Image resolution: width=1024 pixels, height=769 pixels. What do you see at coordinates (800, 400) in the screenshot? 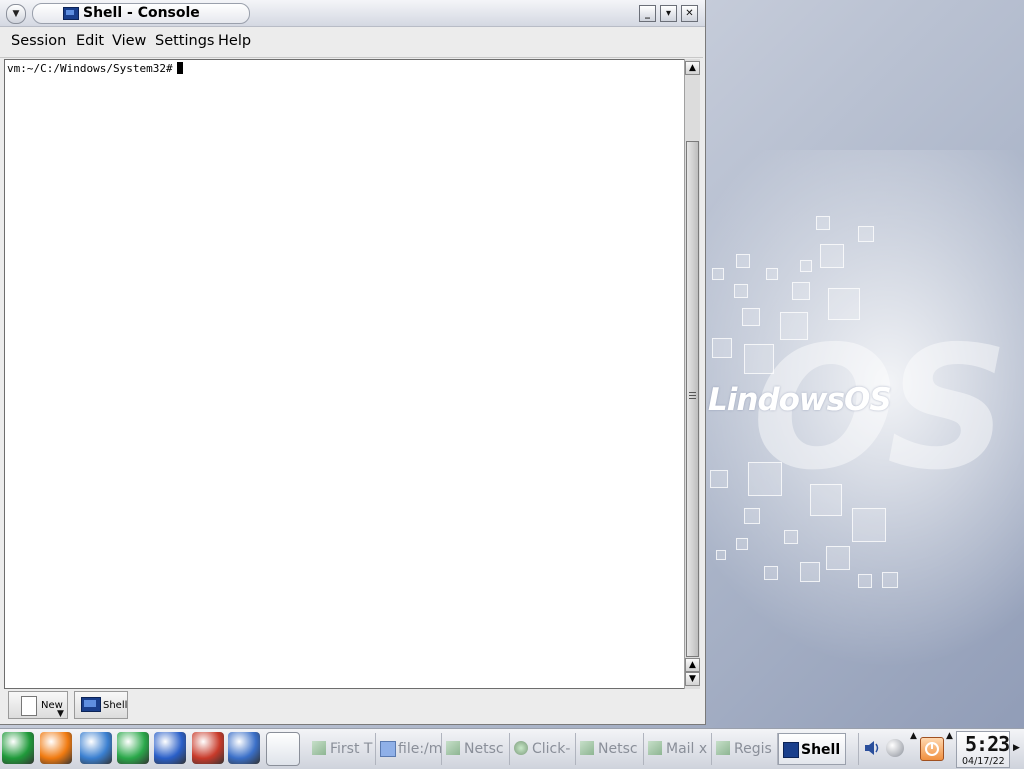
I see `lindows-logo: LindowsOS` at bounding box center [800, 400].